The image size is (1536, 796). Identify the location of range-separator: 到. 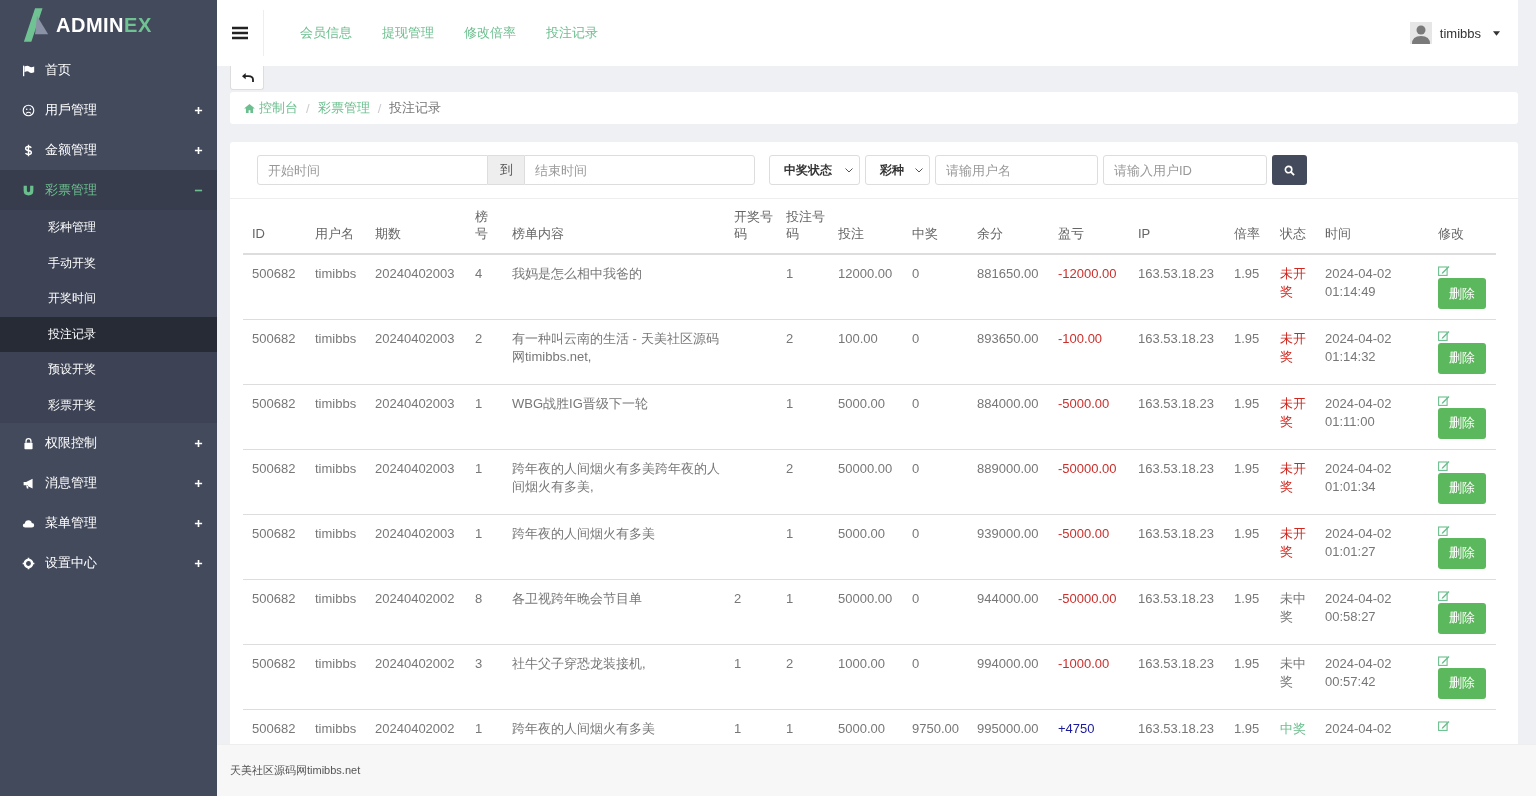
(506, 170).